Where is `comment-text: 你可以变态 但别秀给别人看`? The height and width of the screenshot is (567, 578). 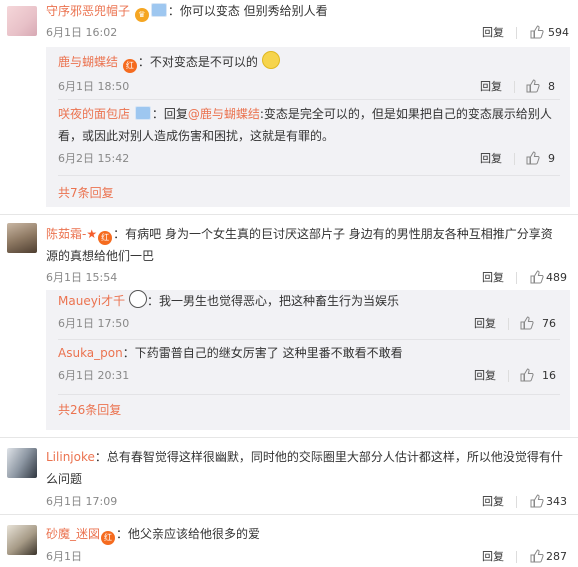
comment-text: 你可以变态 但别秀给别人看 is located at coordinates (253, 11).